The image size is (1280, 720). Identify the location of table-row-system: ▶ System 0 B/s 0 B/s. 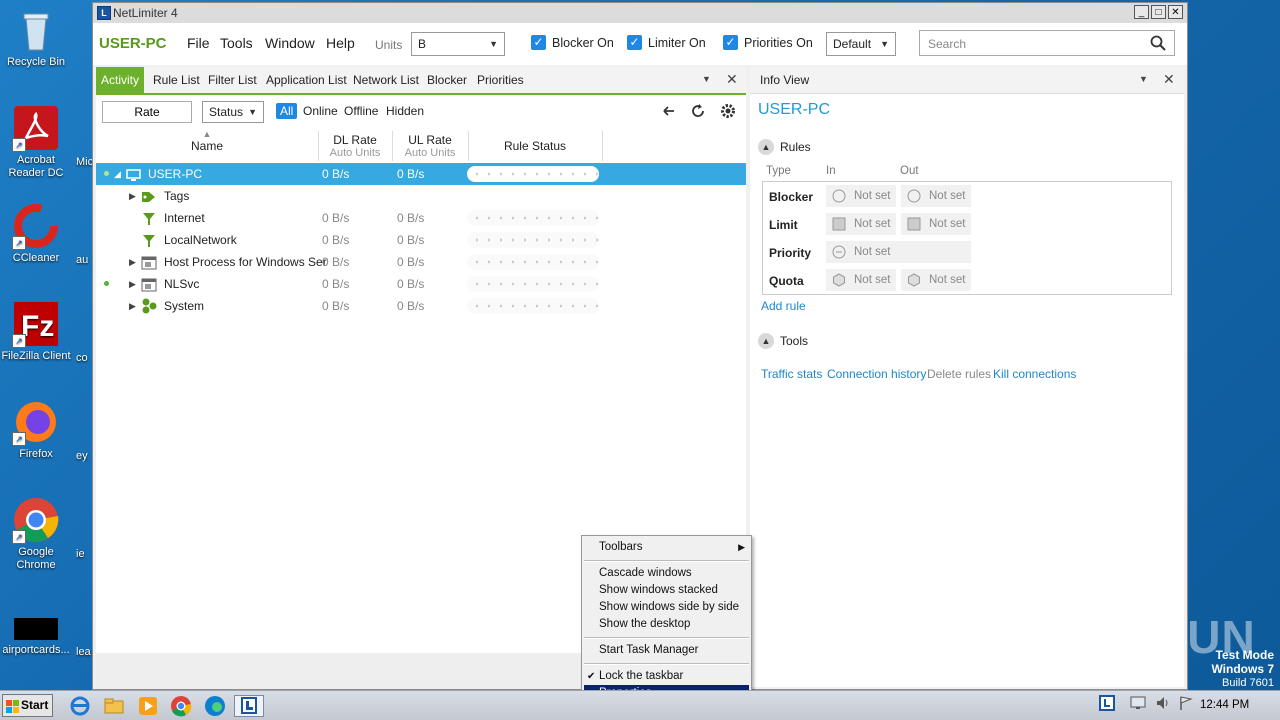
(421, 306).